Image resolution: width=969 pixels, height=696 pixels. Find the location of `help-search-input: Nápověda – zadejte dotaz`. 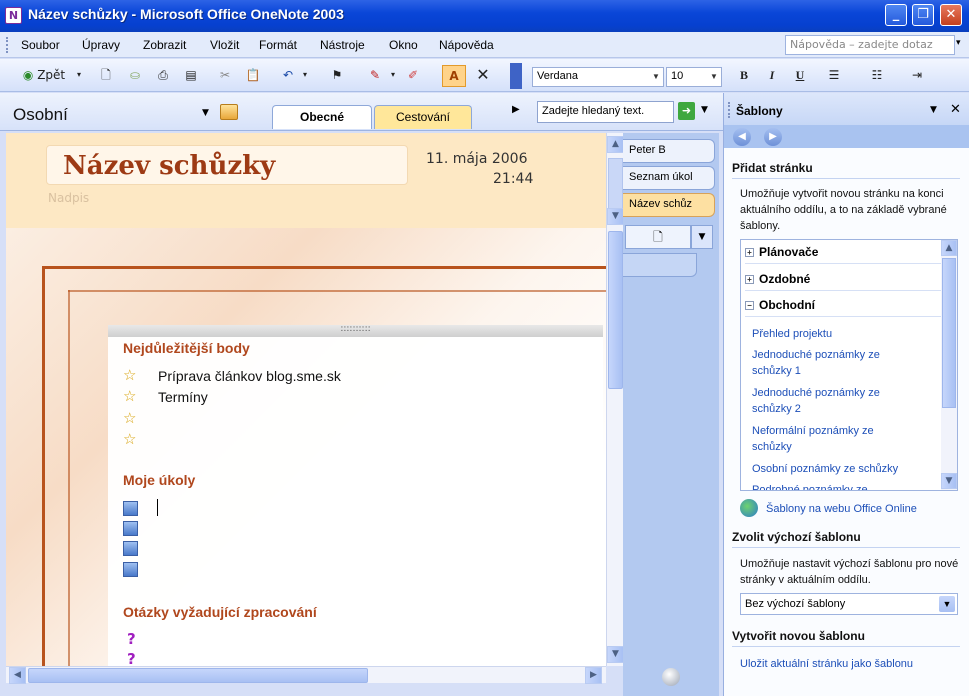

help-search-input: Nápověda – zadejte dotaz is located at coordinates (870, 45).